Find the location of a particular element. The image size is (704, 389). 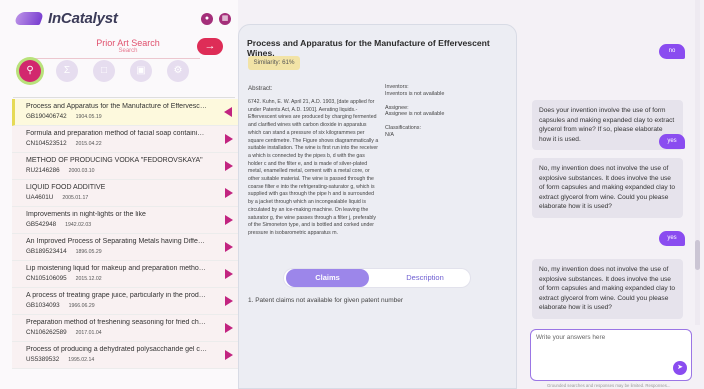

result-date: 2015.04.22 is located at coordinates (88, 144).